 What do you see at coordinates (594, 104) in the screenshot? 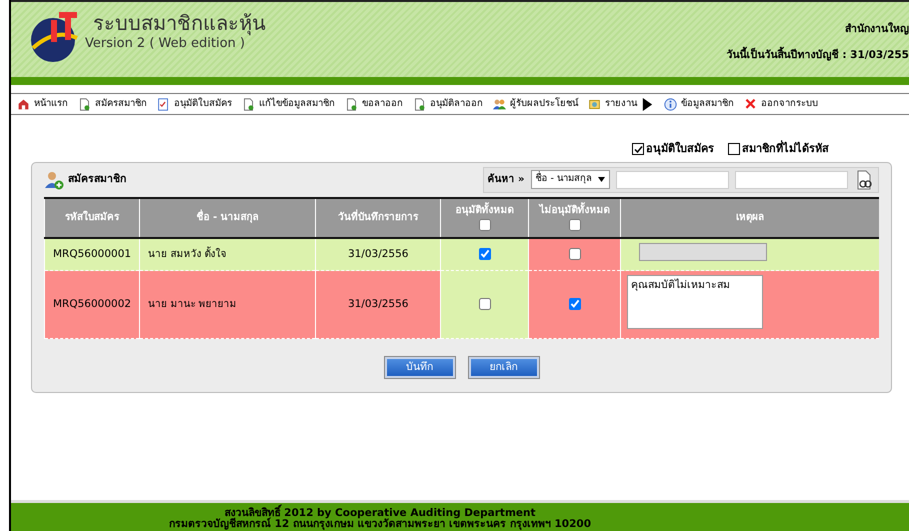
I see `report-icon` at bounding box center [594, 104].